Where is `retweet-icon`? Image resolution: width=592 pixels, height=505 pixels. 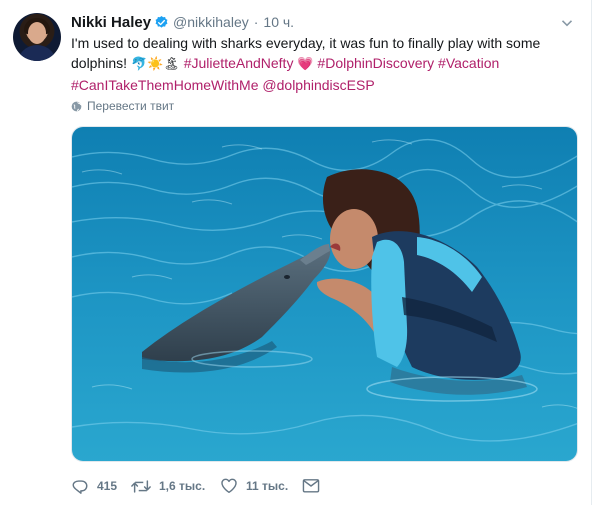
retweet-icon is located at coordinates (141, 486).